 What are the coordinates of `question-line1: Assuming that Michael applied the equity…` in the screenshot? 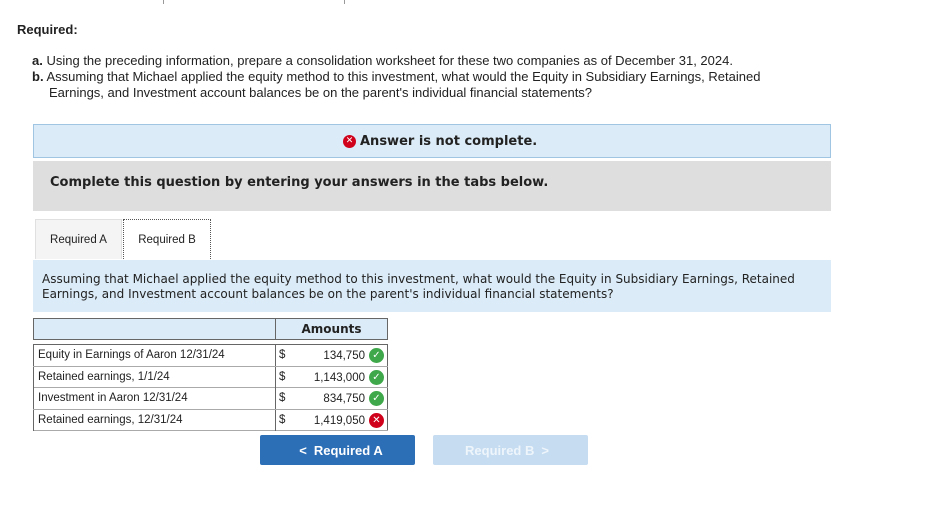 It's located at (418, 279).